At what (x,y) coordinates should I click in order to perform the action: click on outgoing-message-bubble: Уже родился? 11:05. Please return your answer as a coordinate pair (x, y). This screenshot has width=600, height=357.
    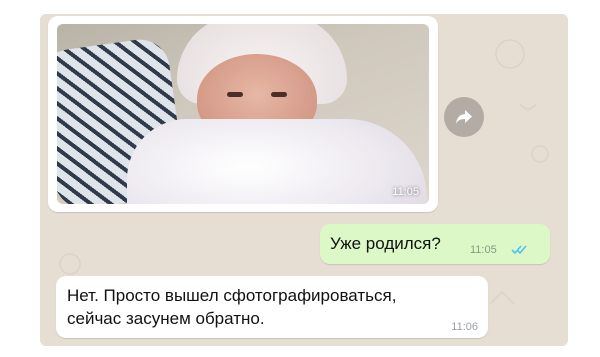
    Looking at the image, I should click on (435, 244).